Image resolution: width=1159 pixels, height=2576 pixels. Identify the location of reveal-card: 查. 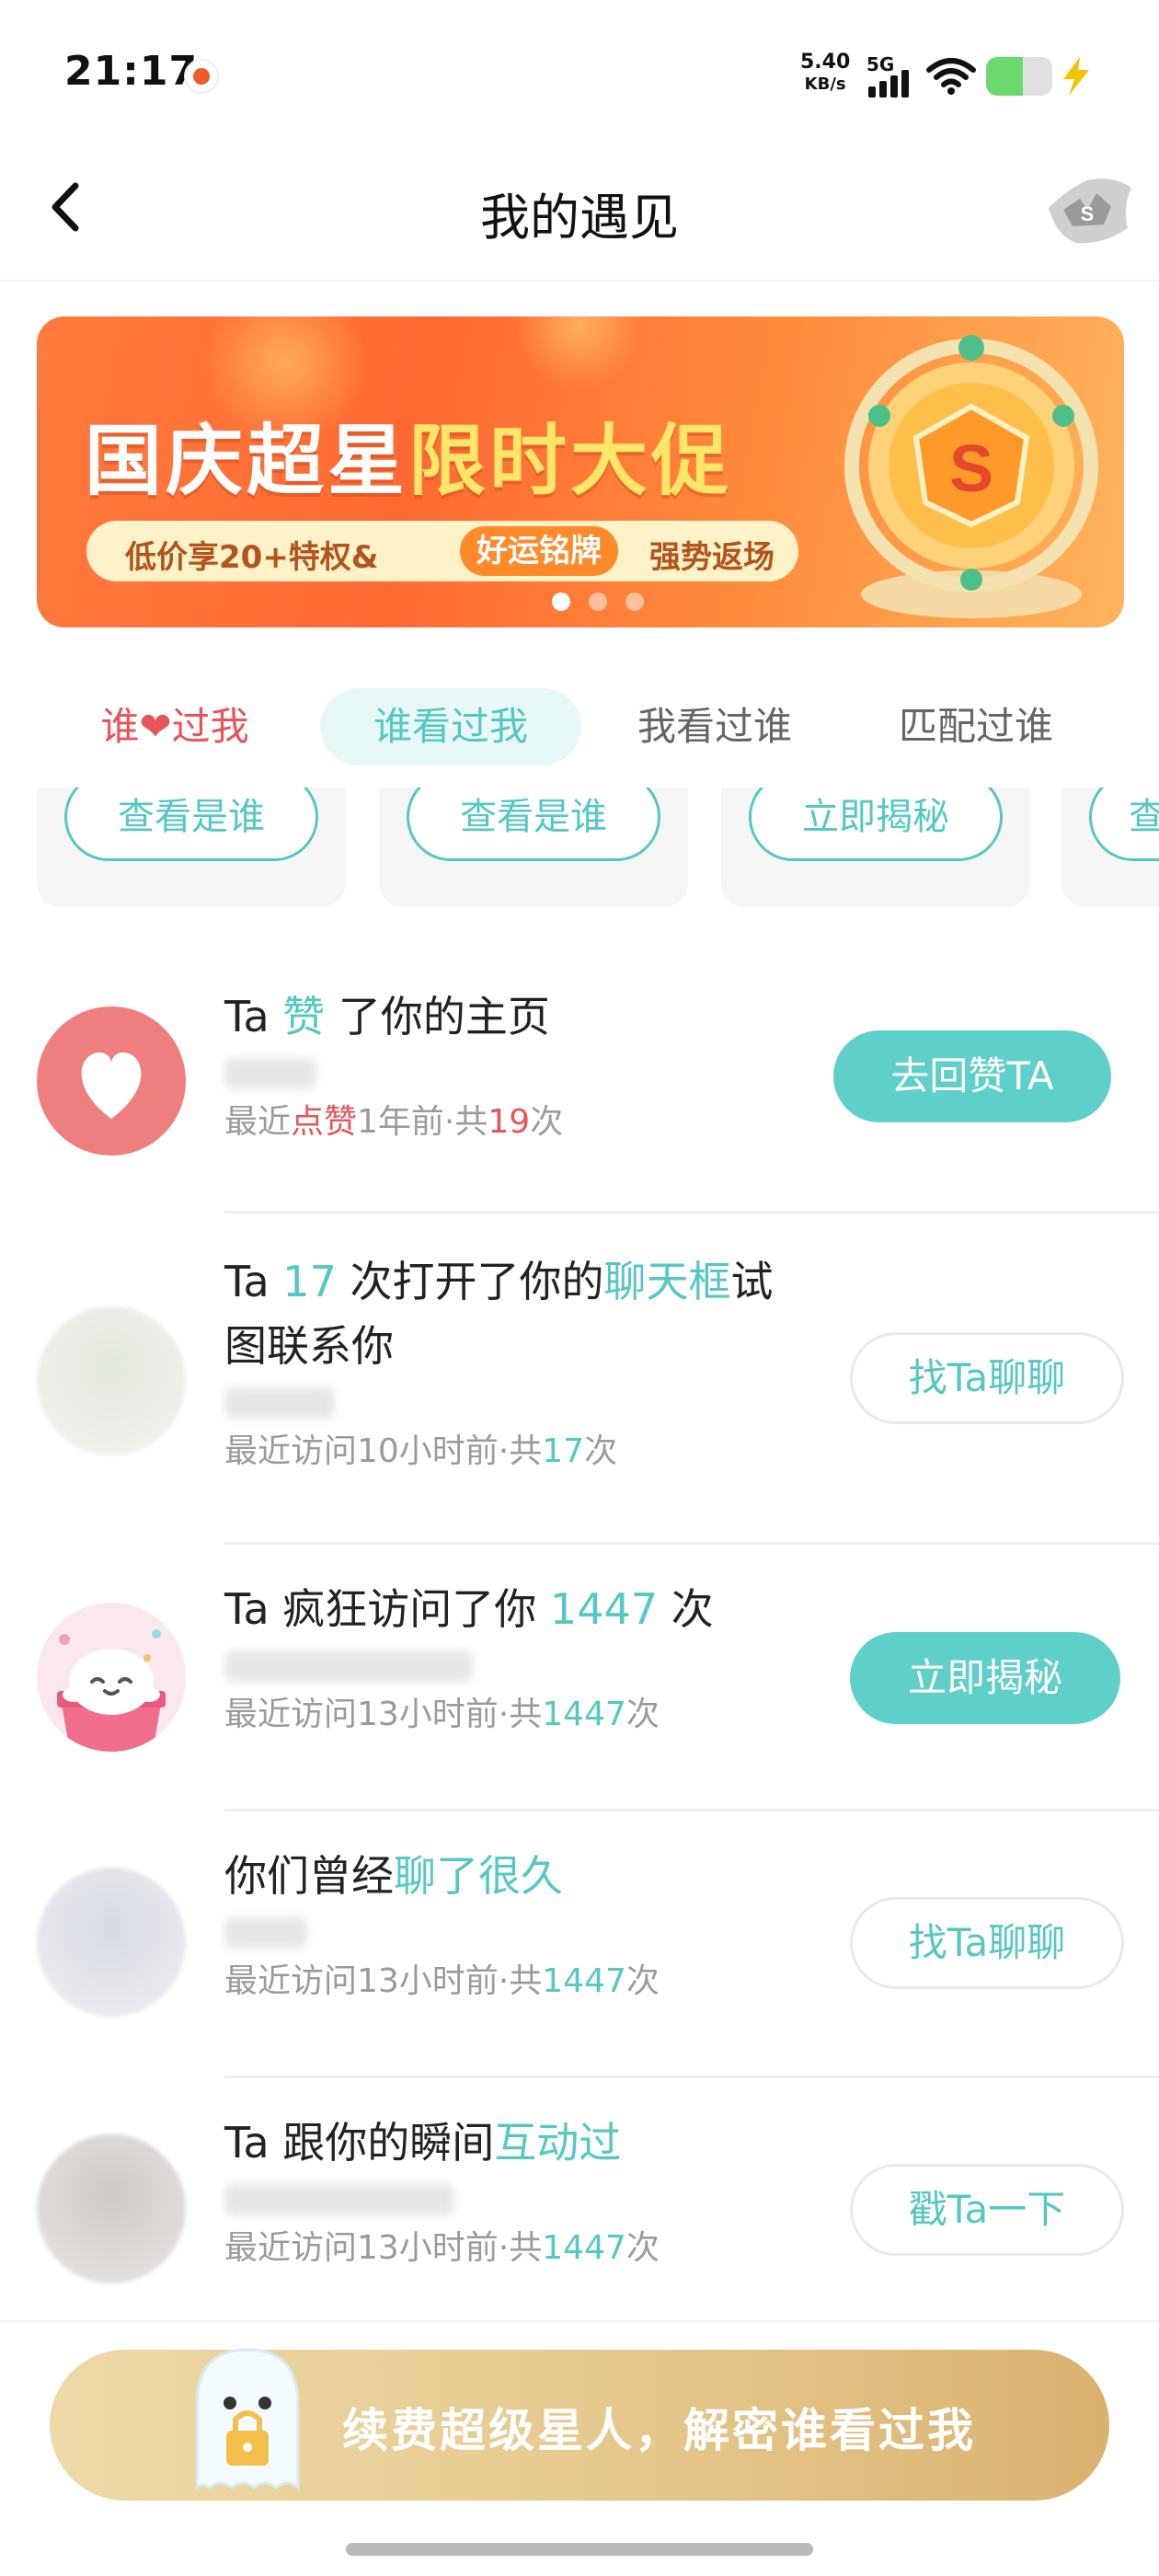
(1110, 847).